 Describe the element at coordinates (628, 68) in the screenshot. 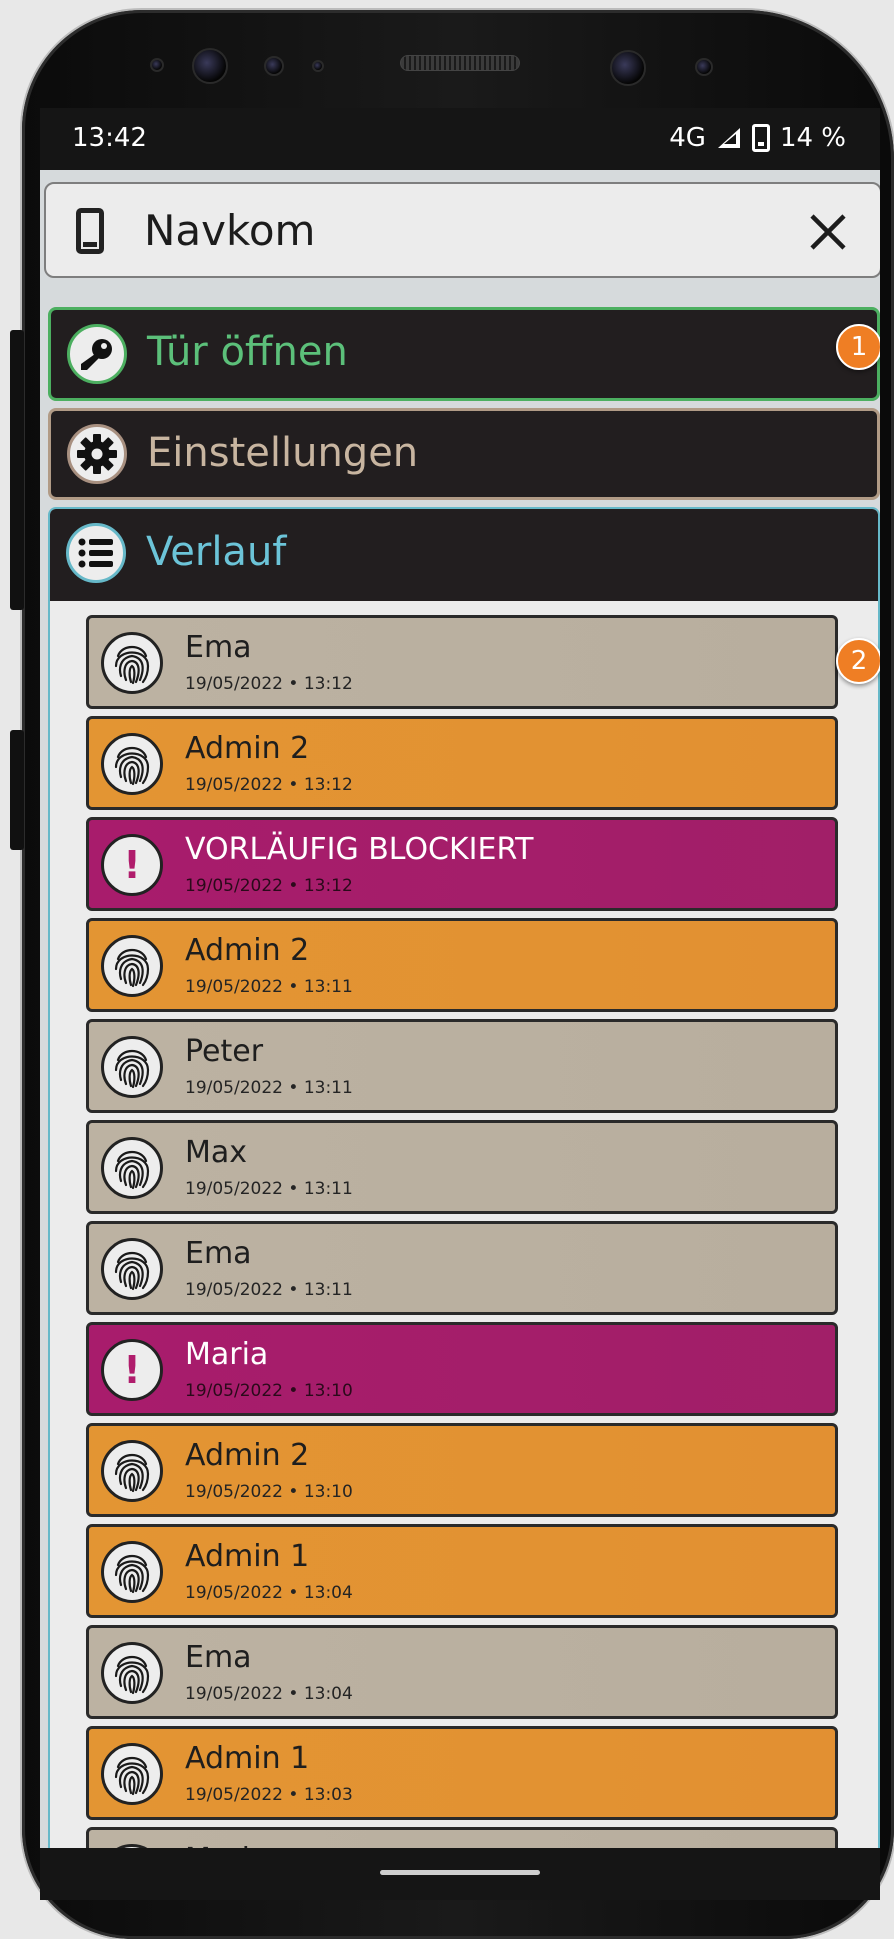

I see `front-camera-icon` at that location.